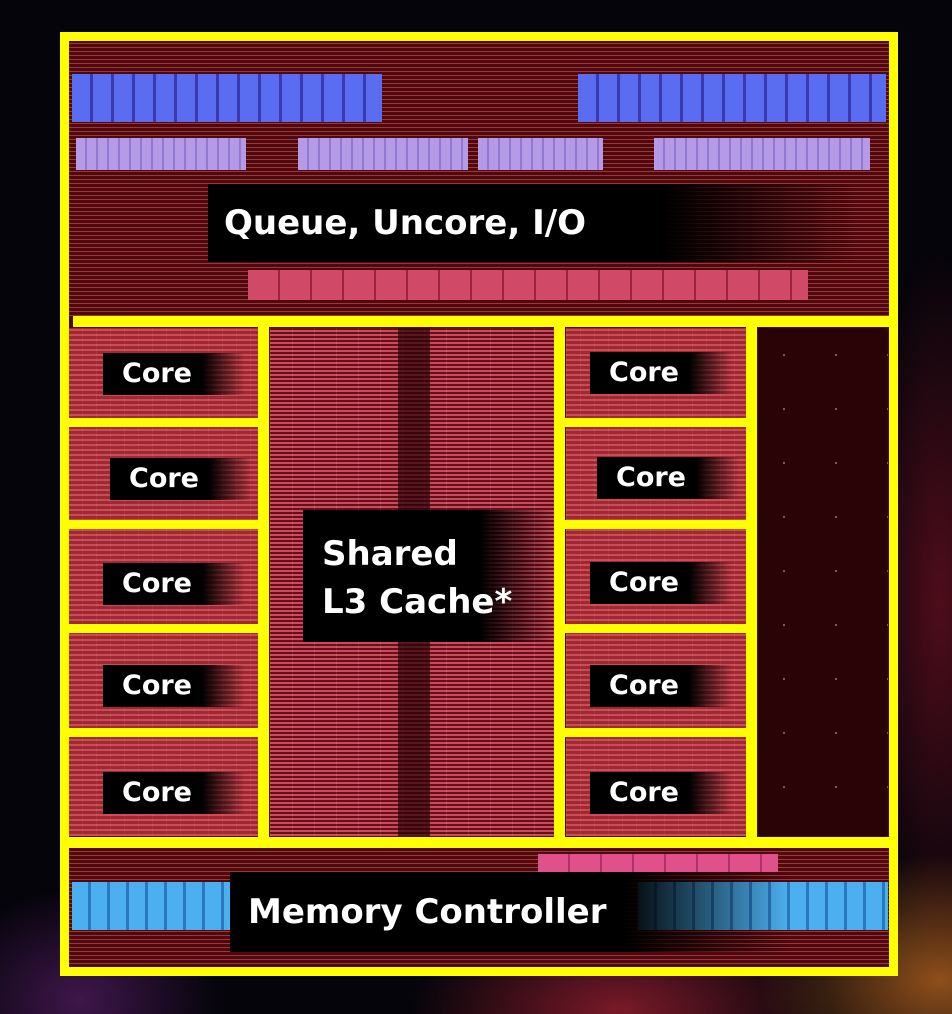 This screenshot has width=952, height=1014. What do you see at coordinates (533, 223) in the screenshot?
I see `uncore-label: Queue, Uncore, I/O` at bounding box center [533, 223].